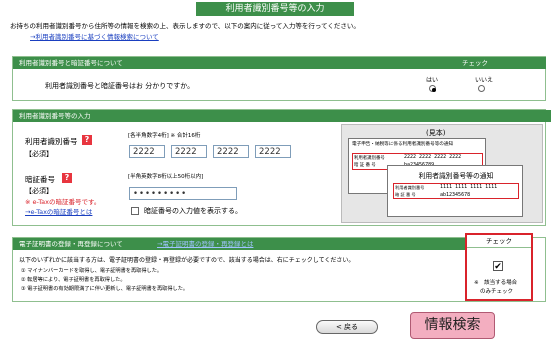 The height and width of the screenshot is (347, 557). Describe the element at coordinates (193, 211) in the screenshot. I see `pw-show-label: 暗証番号の入力値を表示する。` at that location.